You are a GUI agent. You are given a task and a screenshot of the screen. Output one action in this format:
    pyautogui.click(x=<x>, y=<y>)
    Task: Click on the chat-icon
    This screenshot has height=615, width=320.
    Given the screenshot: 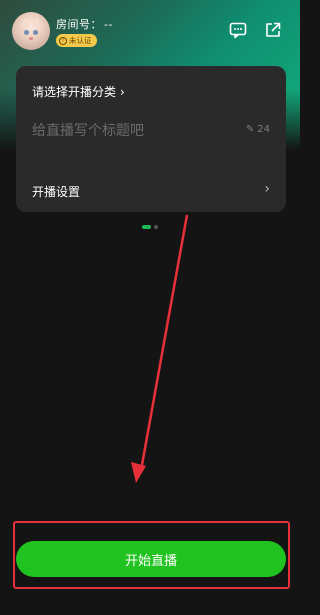 What is the action you would take?
    pyautogui.click(x=238, y=30)
    